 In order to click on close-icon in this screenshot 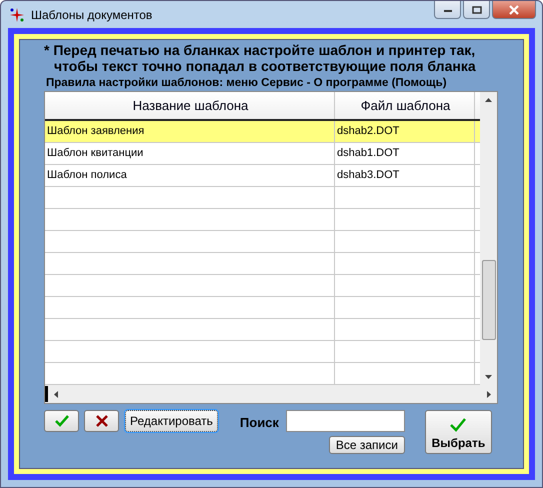, I will do `click(514, 9)`.